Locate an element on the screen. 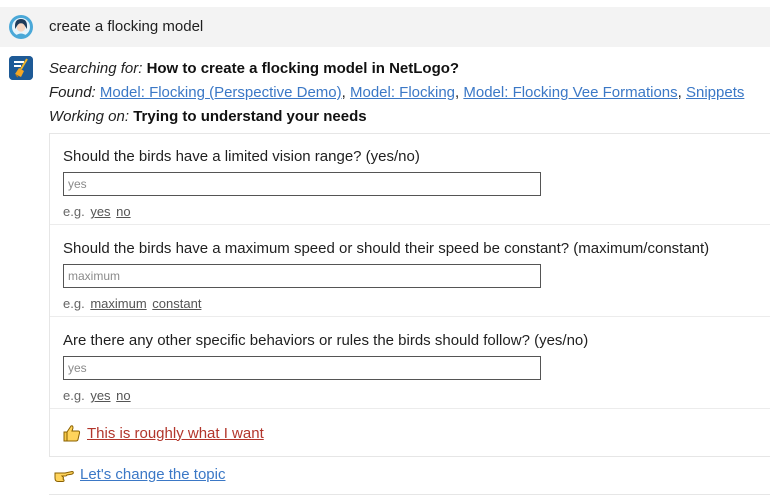  thumbs-up-icon is located at coordinates (72, 433).